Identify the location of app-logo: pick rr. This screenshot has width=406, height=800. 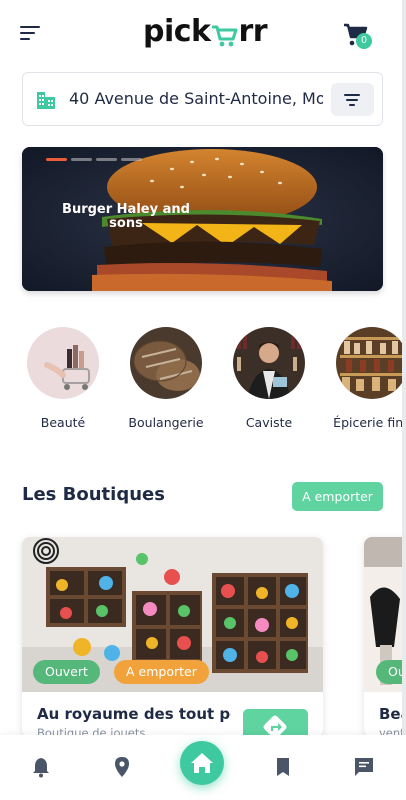
(205, 31).